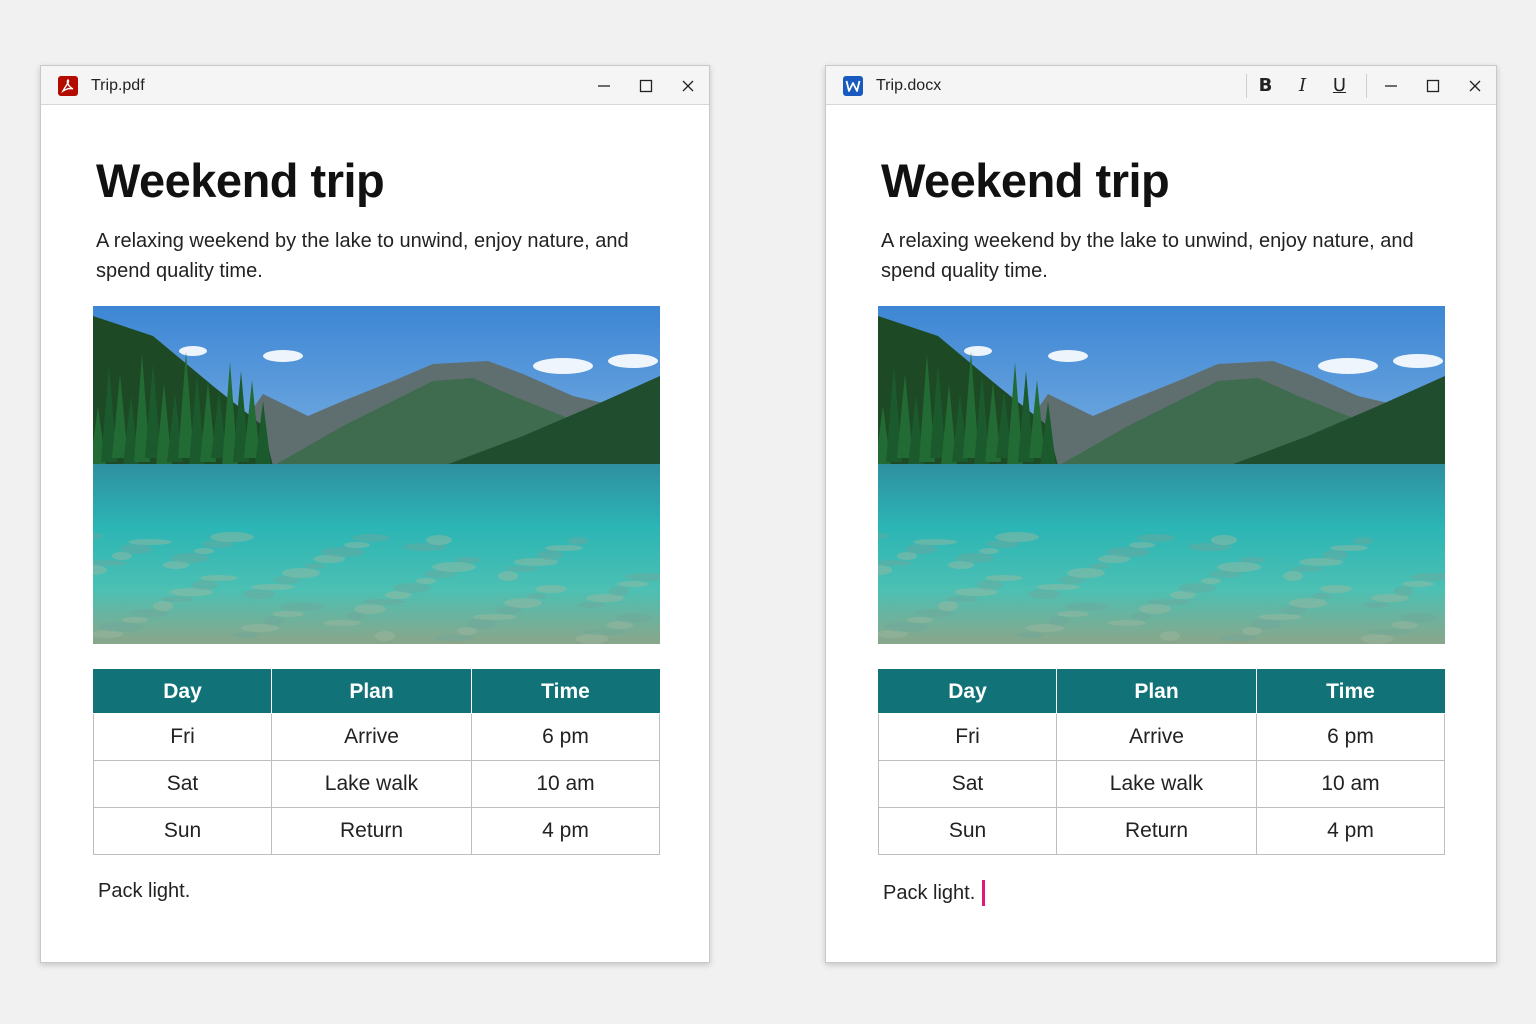 The width and height of the screenshot is (1536, 1024). What do you see at coordinates (1161, 85) in the screenshot?
I see `title-bar: Trip.docx B I U` at bounding box center [1161, 85].